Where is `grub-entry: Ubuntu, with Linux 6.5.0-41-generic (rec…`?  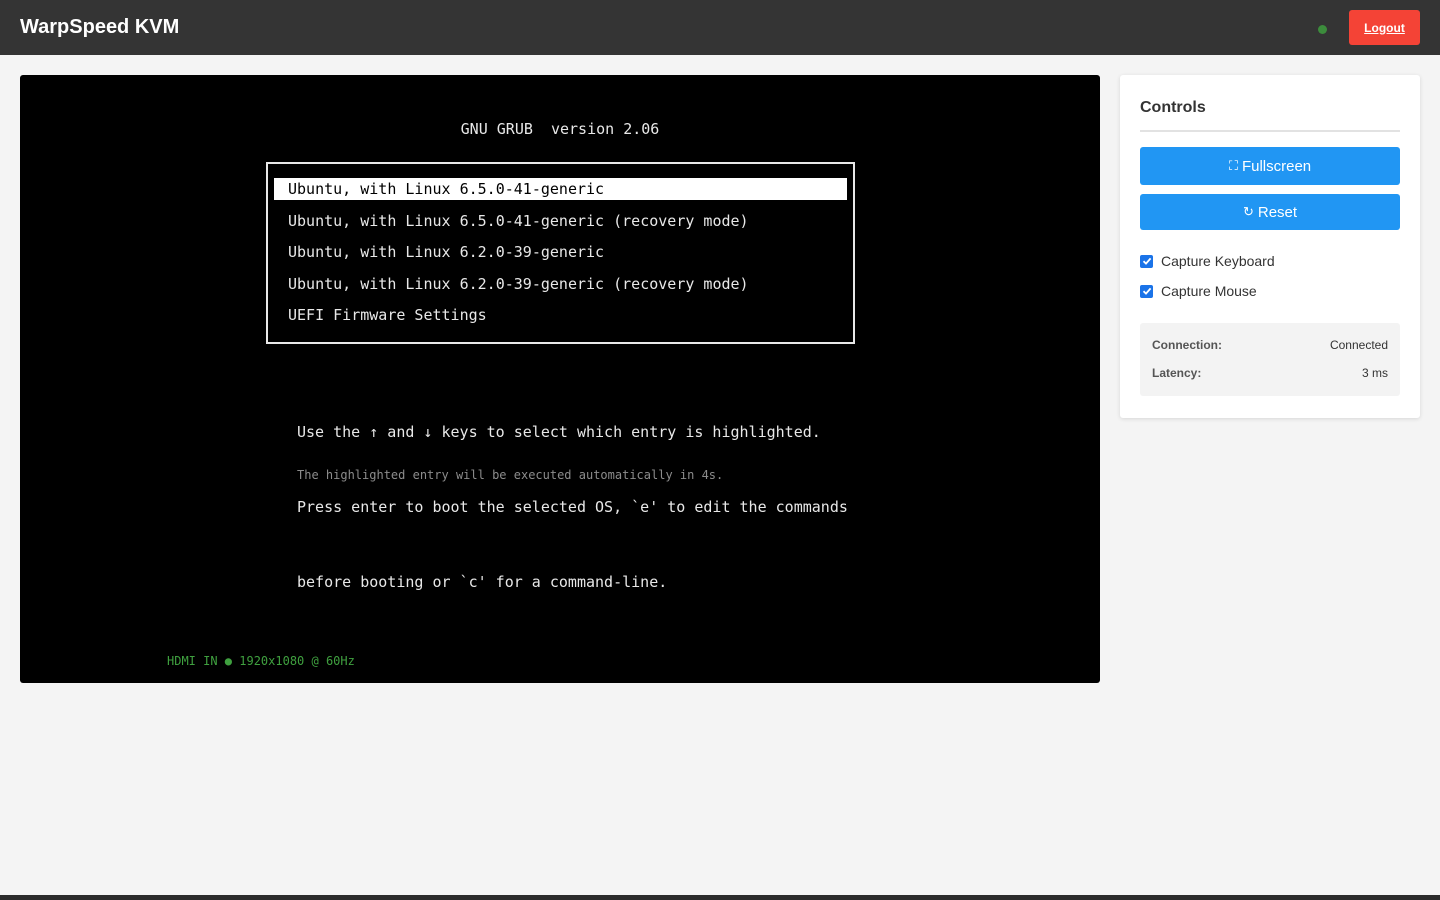
grub-entry: Ubuntu, with Linux 6.5.0-41-generic (rec… is located at coordinates (518, 220).